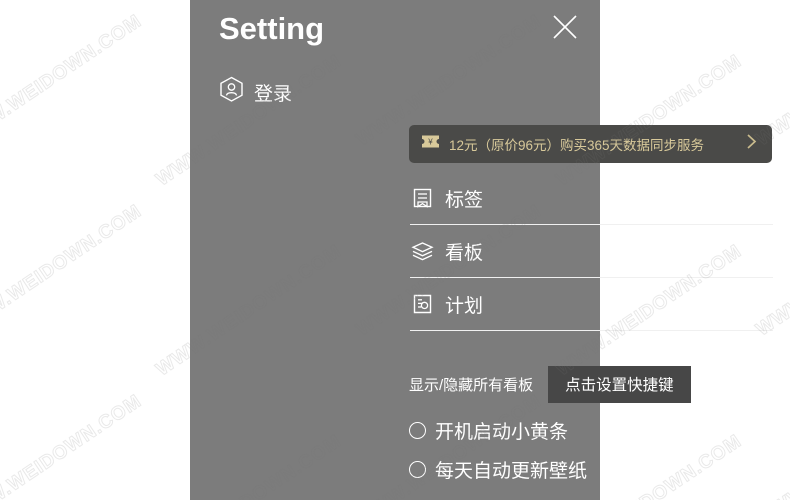  I want to click on set-shortcut-button: 点击设置快捷键, so click(619, 384).